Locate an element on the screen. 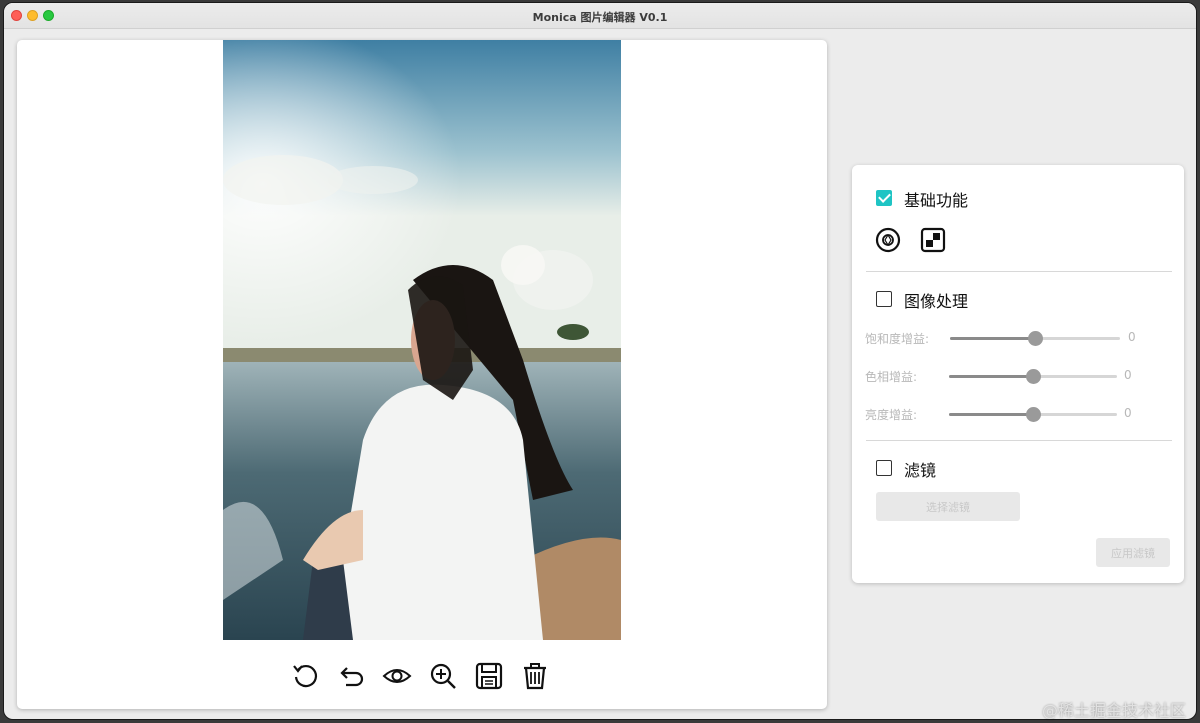 The width and height of the screenshot is (1200, 723). delete-button is located at coordinates (535, 676).